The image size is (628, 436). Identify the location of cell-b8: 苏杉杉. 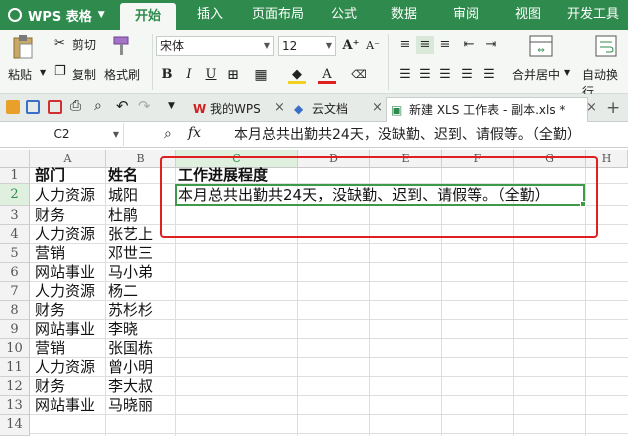
(130, 310).